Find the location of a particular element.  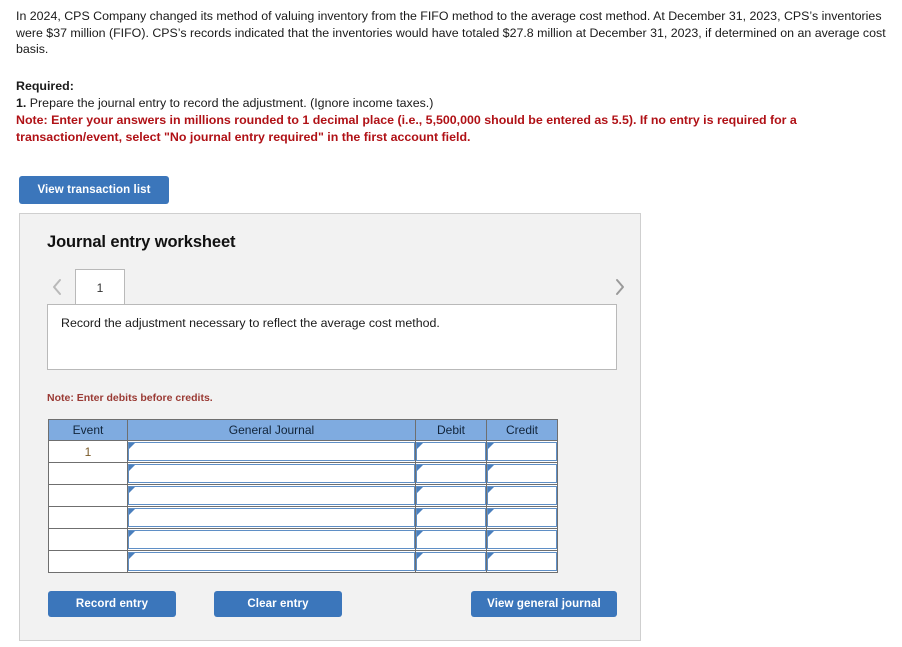

table-header-row: Event General Journal Debit Credit is located at coordinates (303, 430).